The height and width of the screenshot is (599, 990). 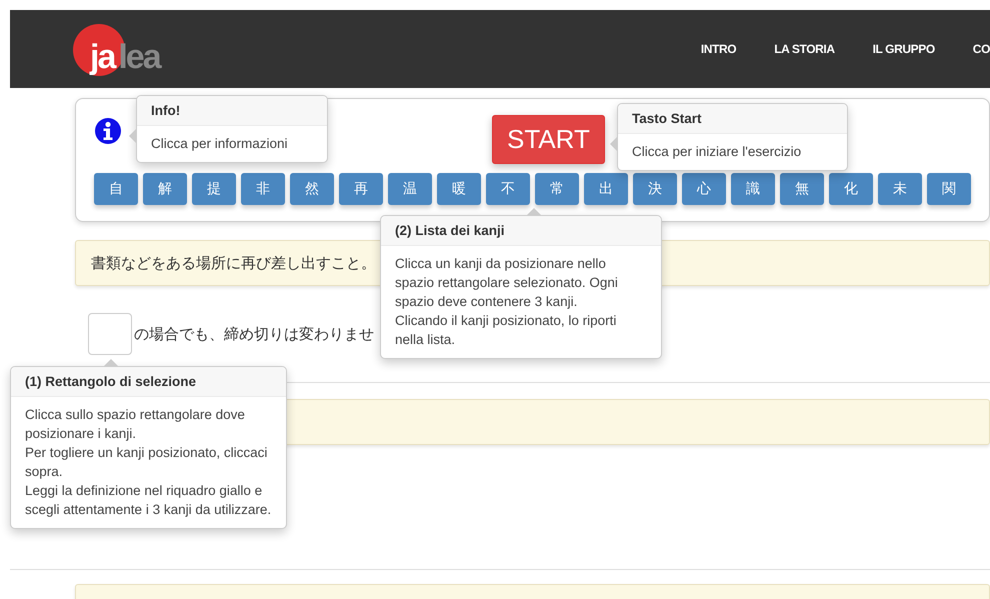 What do you see at coordinates (732, 119) in the screenshot?
I see `popover-title: Tasto Start` at bounding box center [732, 119].